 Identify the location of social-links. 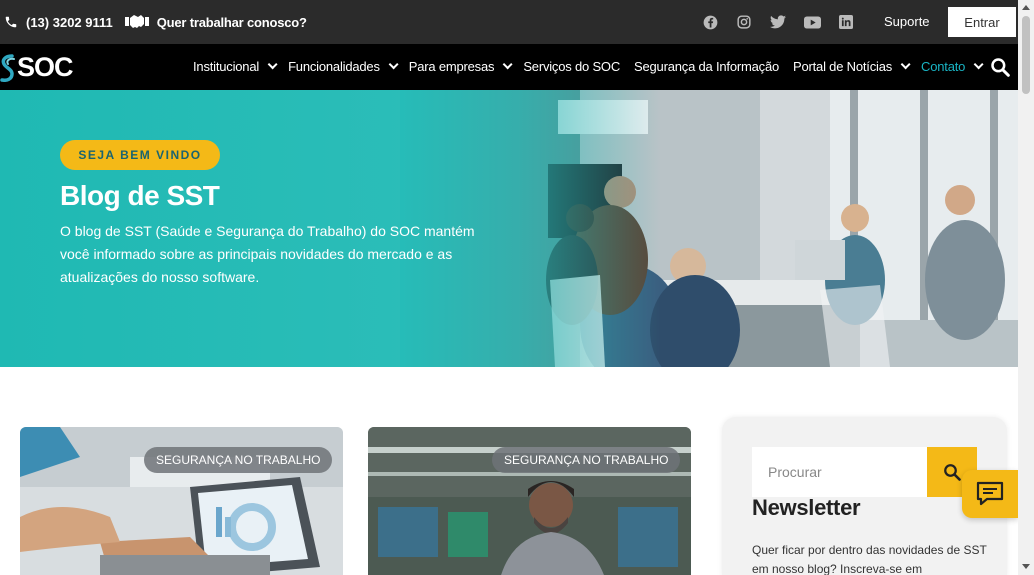
(778, 22).